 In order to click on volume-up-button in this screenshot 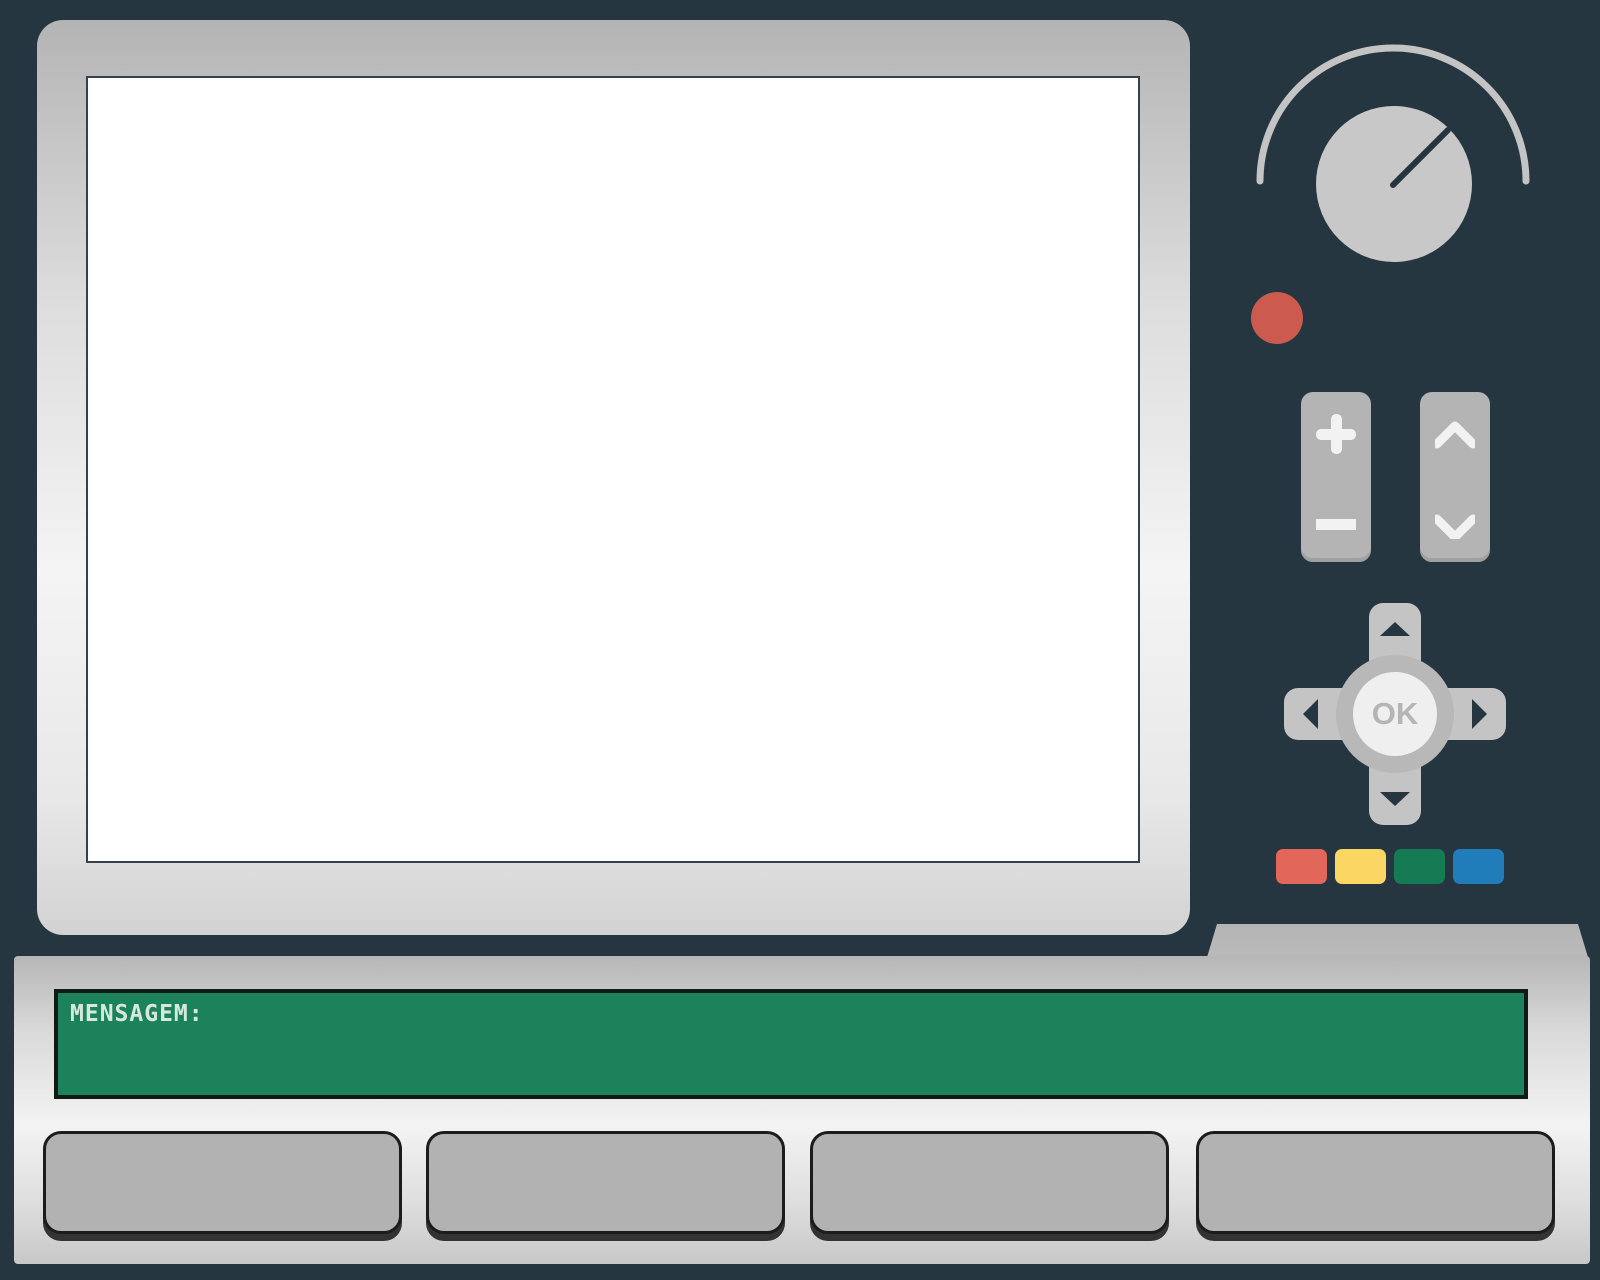, I will do `click(1336, 434)`.